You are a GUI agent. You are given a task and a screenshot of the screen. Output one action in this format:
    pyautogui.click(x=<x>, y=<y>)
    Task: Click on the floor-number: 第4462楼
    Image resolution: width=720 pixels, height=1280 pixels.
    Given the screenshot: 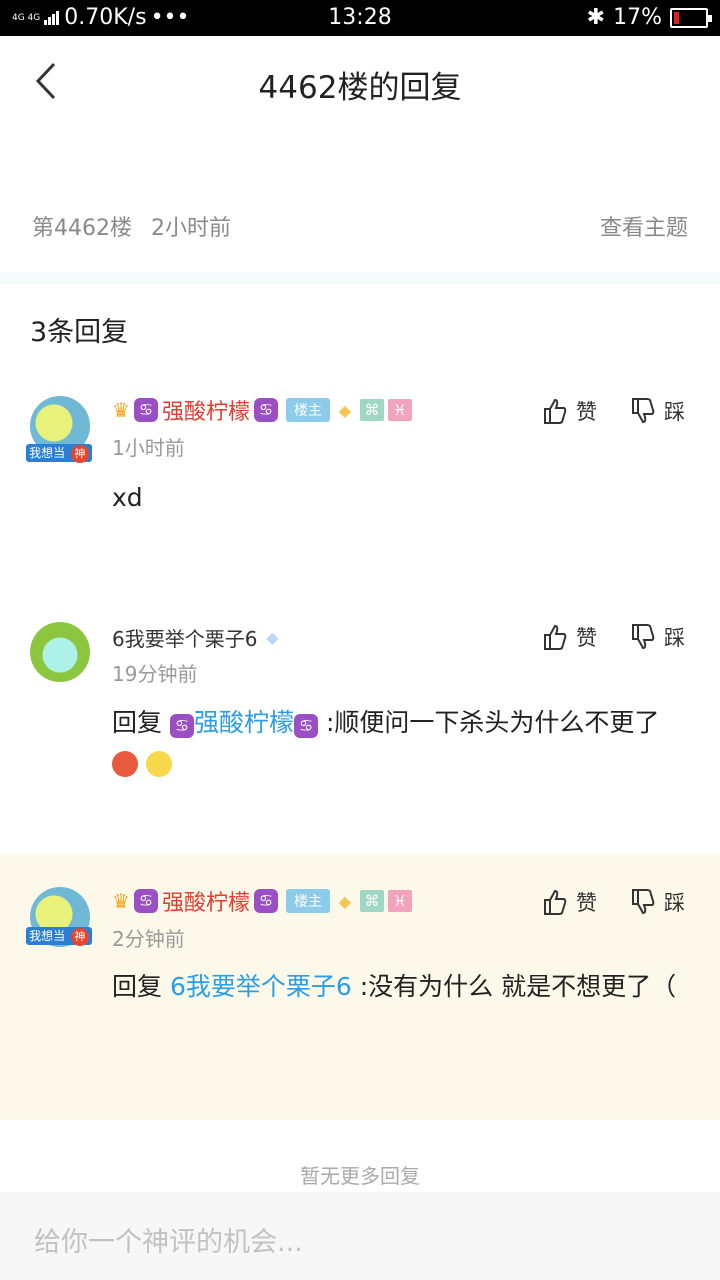 What is the action you would take?
    pyautogui.click(x=82, y=228)
    